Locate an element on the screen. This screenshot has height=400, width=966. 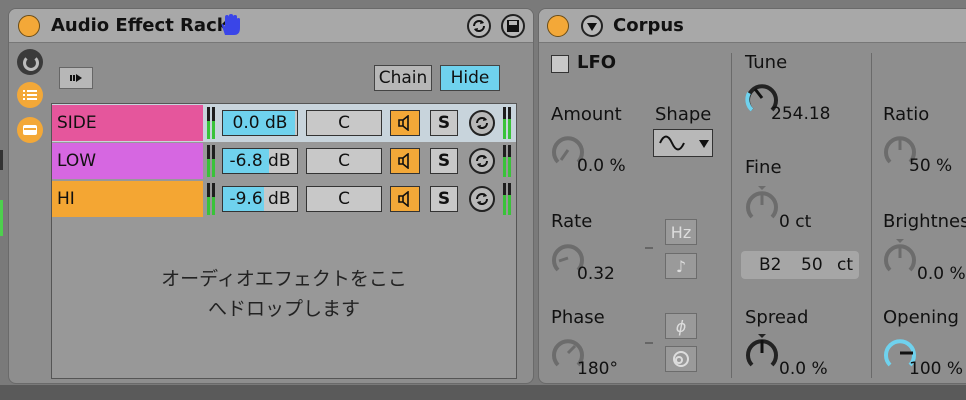
fine-knob is located at coordinates (762, 205).